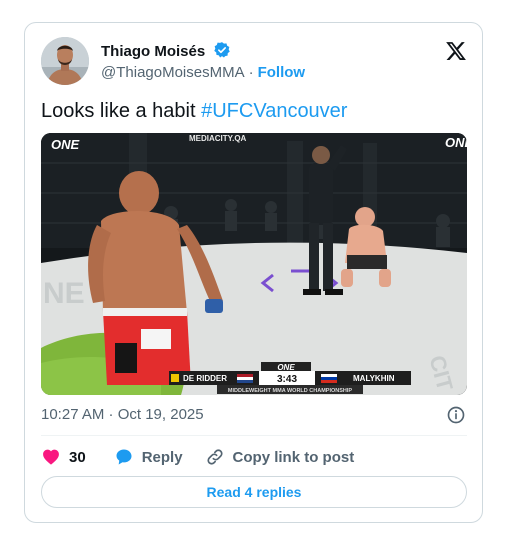 The width and height of the screenshot is (524, 549). Describe the element at coordinates (293, 457) in the screenshot. I see `copy-link-label: Copy link to post` at that location.